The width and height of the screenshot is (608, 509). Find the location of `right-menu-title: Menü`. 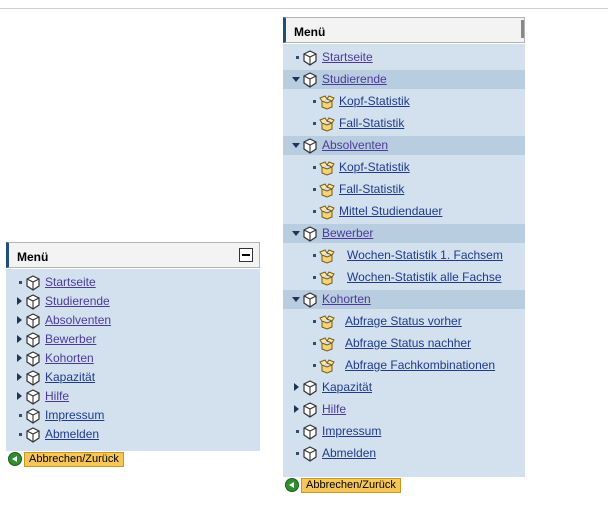

right-menu-title: Menü is located at coordinates (310, 32).